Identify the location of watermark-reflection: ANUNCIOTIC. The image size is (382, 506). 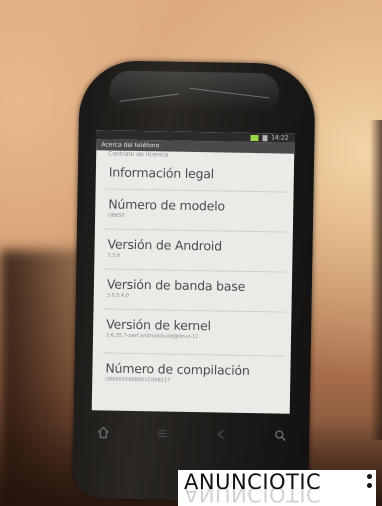
(253, 497).